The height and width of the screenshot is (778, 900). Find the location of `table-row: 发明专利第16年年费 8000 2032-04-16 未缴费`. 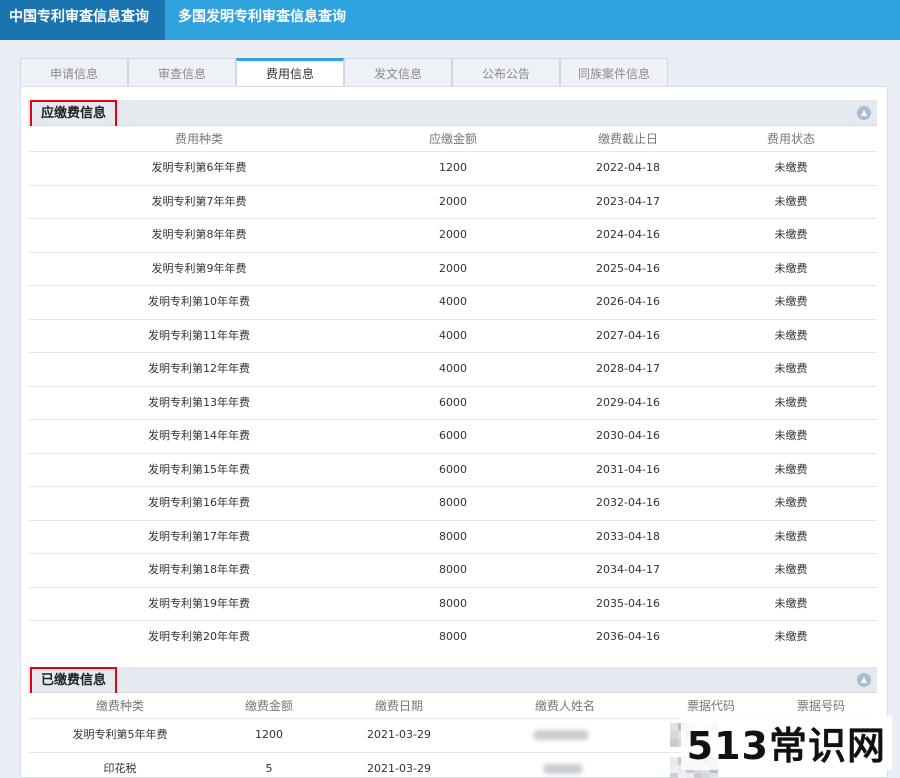

table-row: 发明专利第16年年费 8000 2032-04-16 未缴费 is located at coordinates (452, 503).